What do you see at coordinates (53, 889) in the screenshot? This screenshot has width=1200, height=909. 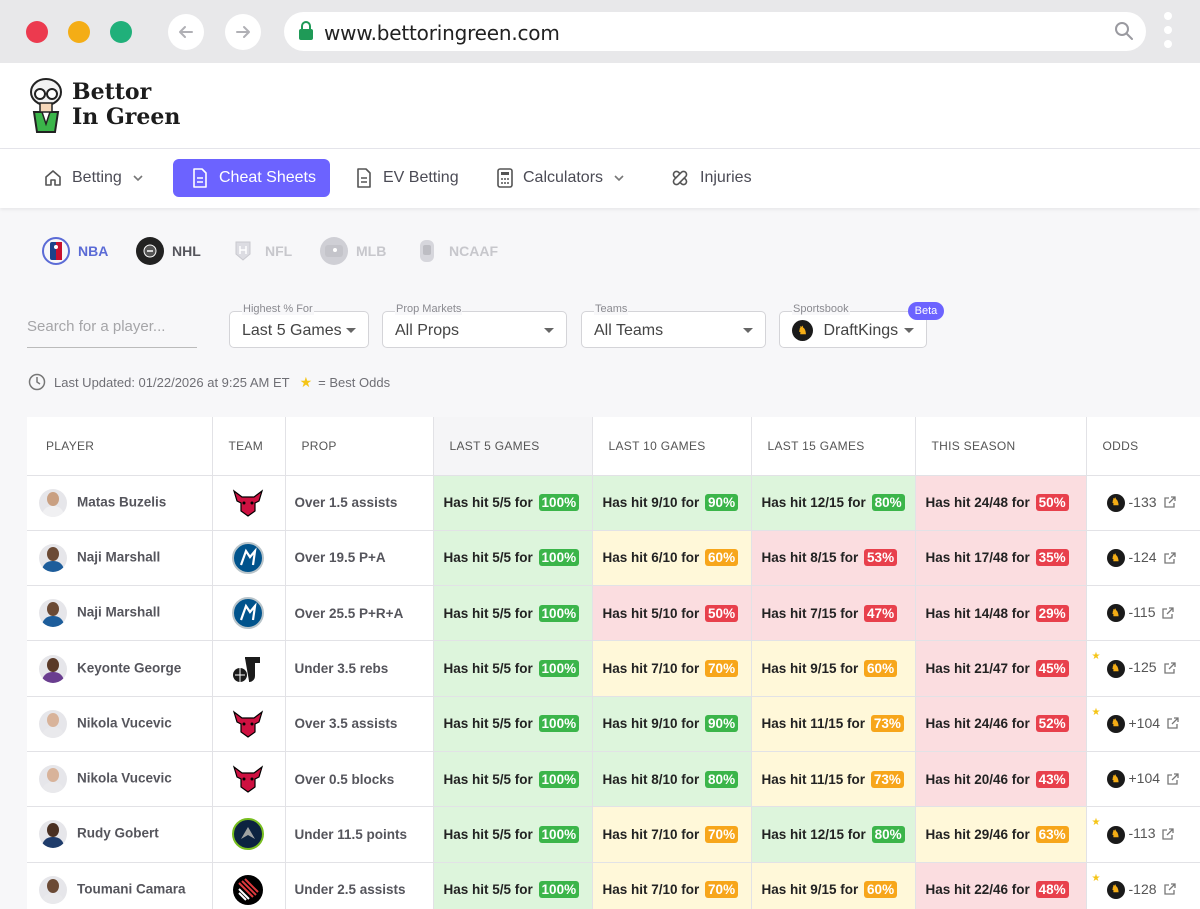 I see `player-avatar` at bounding box center [53, 889].